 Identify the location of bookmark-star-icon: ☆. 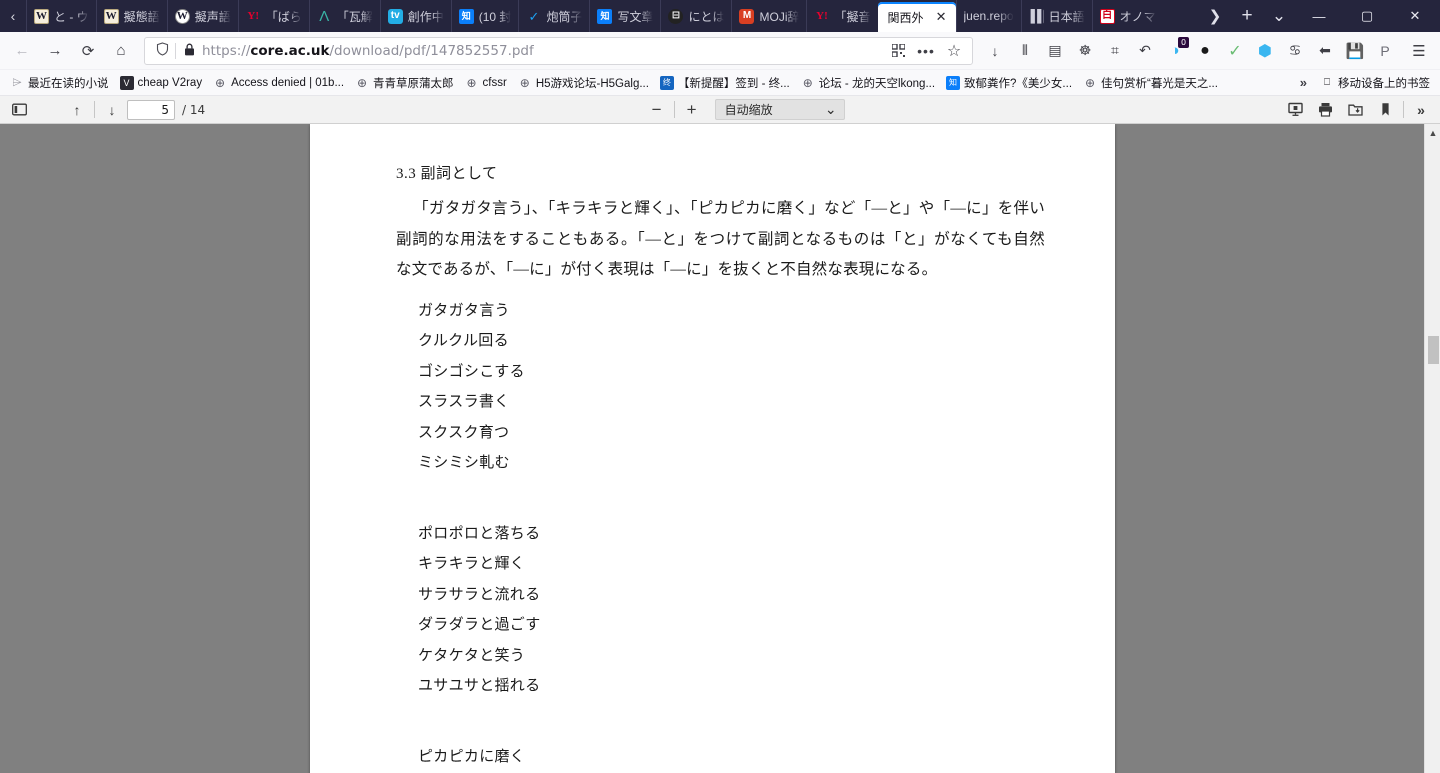
(954, 51).